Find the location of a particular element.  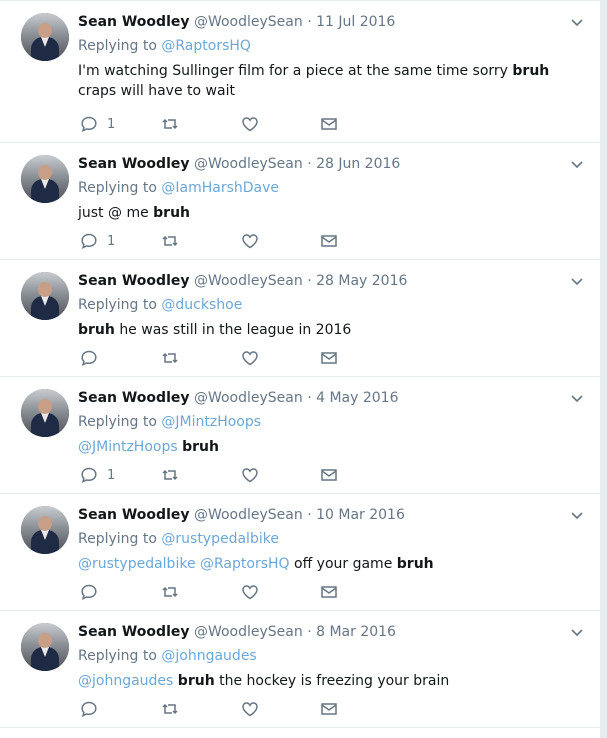

mention-link: @johngaudes is located at coordinates (125, 681).